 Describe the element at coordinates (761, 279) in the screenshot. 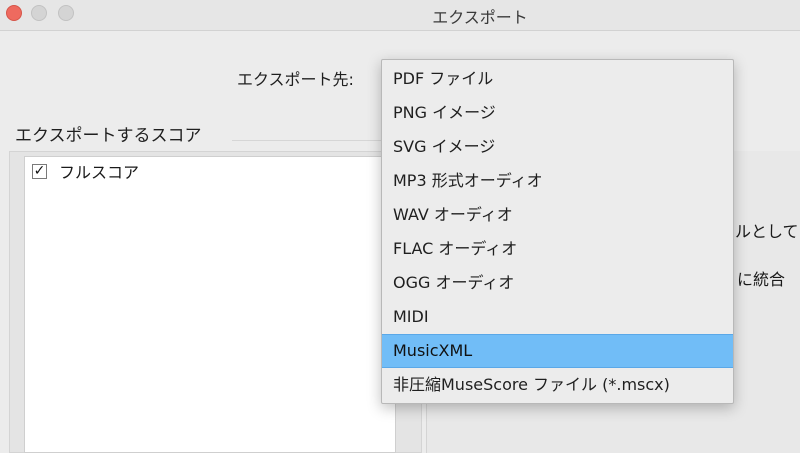

I see `option-text-partial-2: に統合` at that location.